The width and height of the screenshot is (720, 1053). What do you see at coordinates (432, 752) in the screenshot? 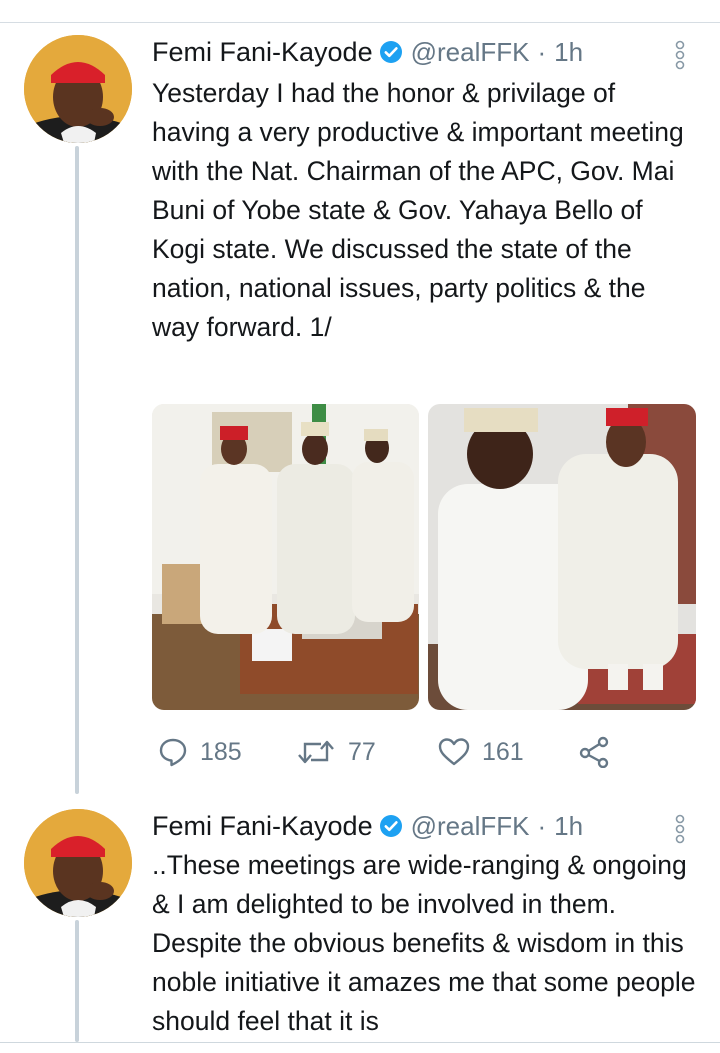
I see `tweet-actions: 185 77 161` at bounding box center [432, 752].